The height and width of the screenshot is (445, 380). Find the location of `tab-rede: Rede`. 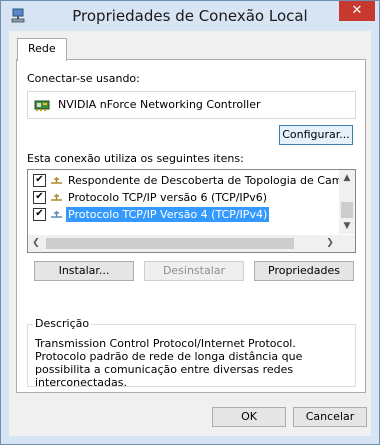

tab-rede: Rede is located at coordinates (42, 49).